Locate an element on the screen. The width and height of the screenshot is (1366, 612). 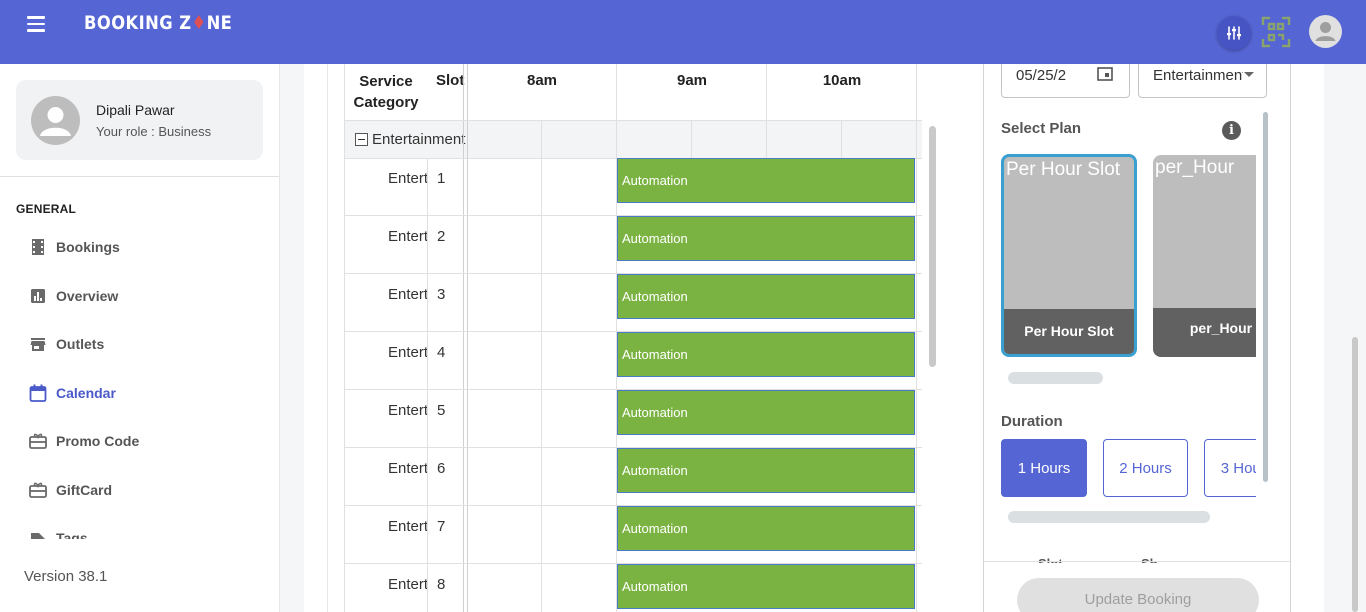
collapse-toggle is located at coordinates (361, 139).